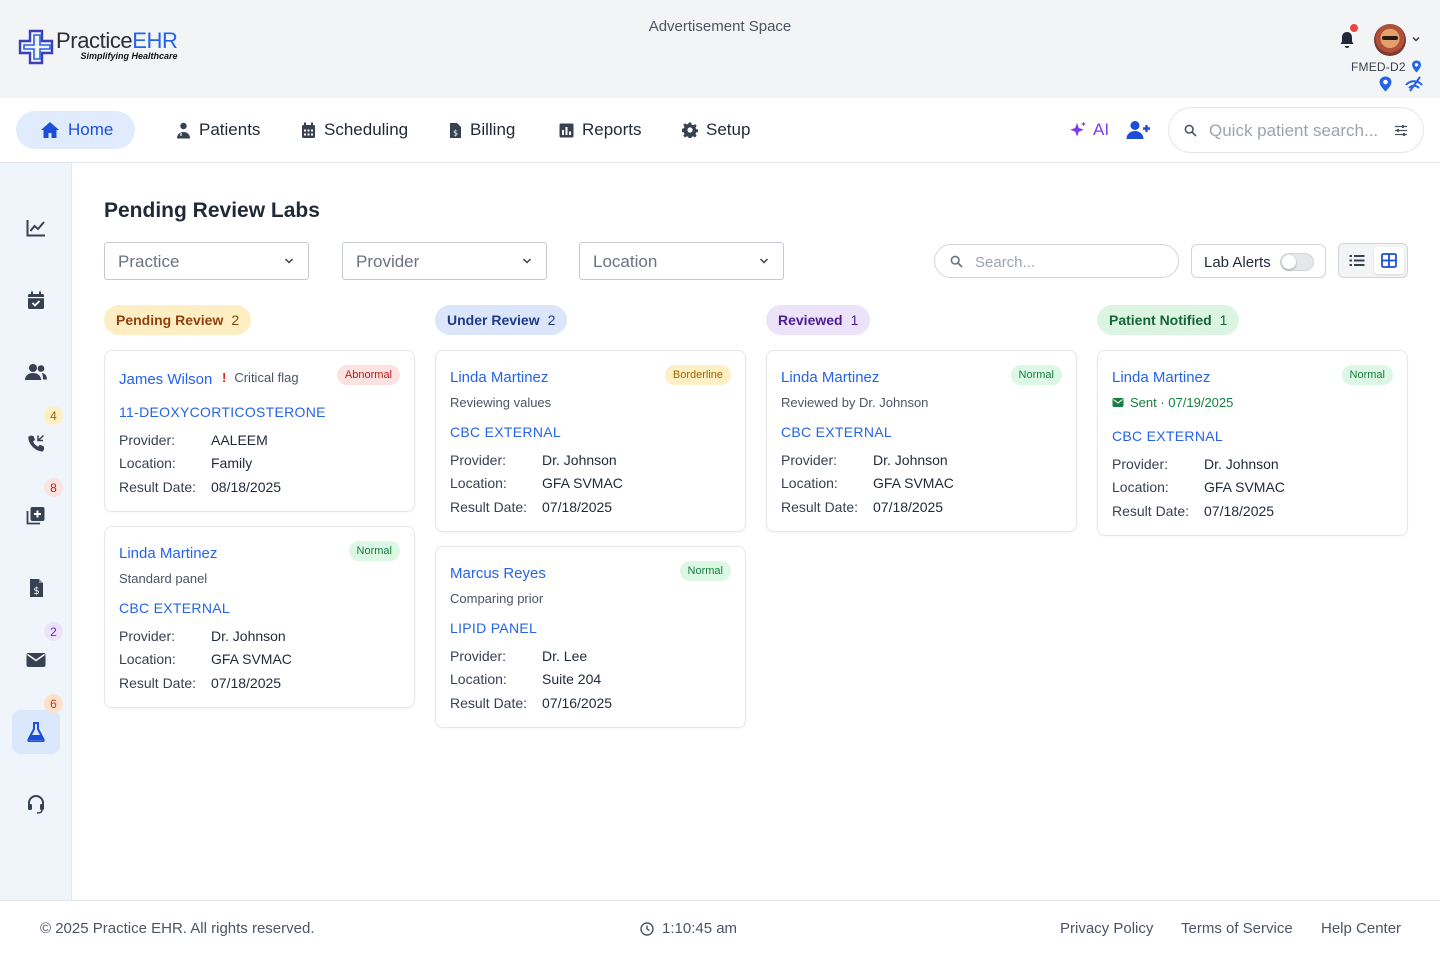 The image size is (1440, 953). What do you see at coordinates (206, 261) in the screenshot?
I see `practice-select: Practice` at bounding box center [206, 261].